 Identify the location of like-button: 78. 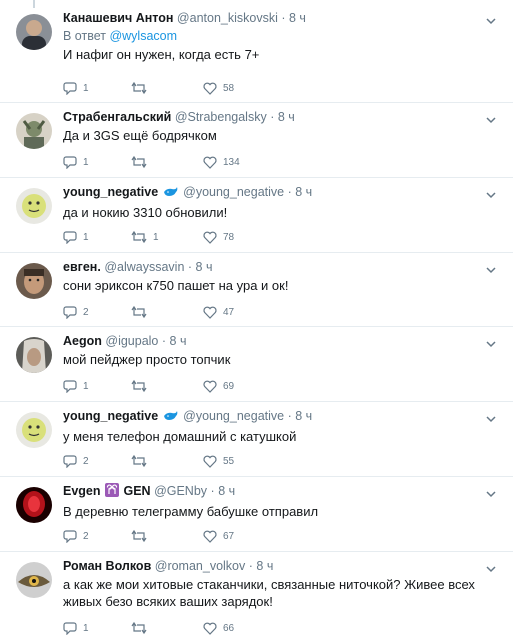
(218, 237).